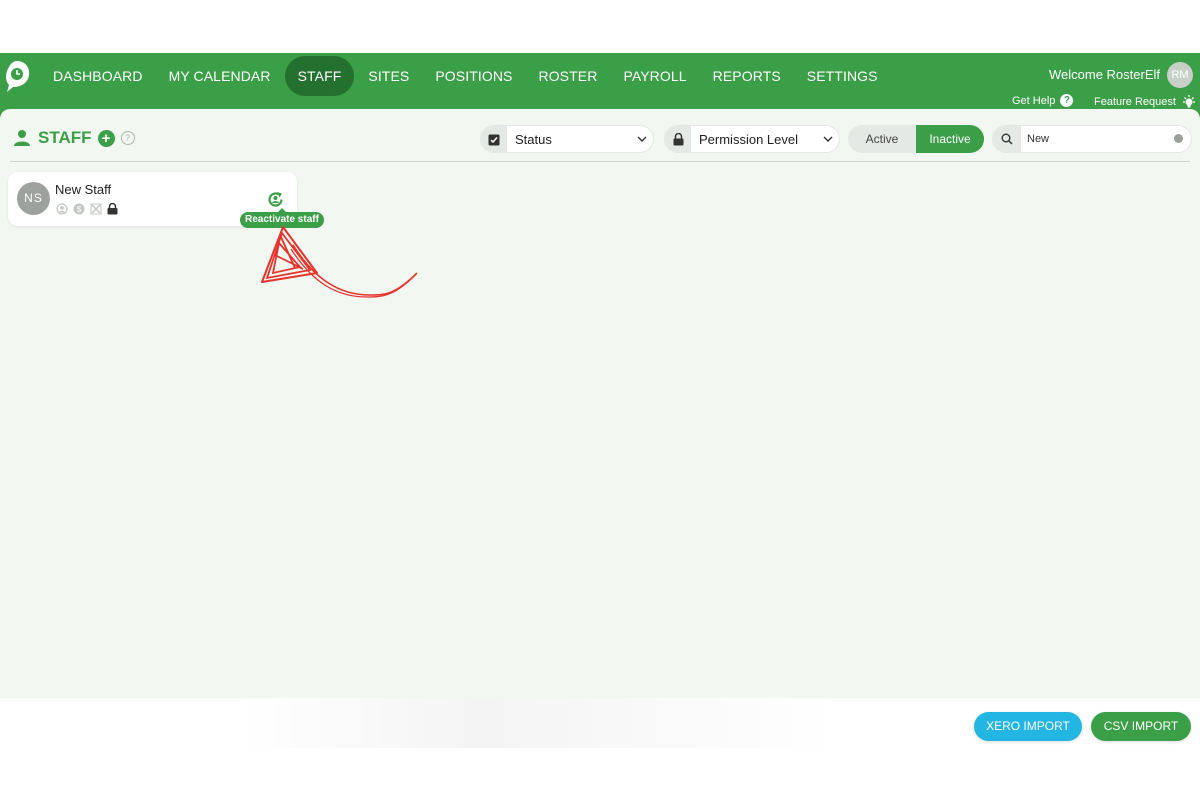 The height and width of the screenshot is (800, 1200). Describe the element at coordinates (127, 138) in the screenshot. I see `help-question-icon: ?` at that location.